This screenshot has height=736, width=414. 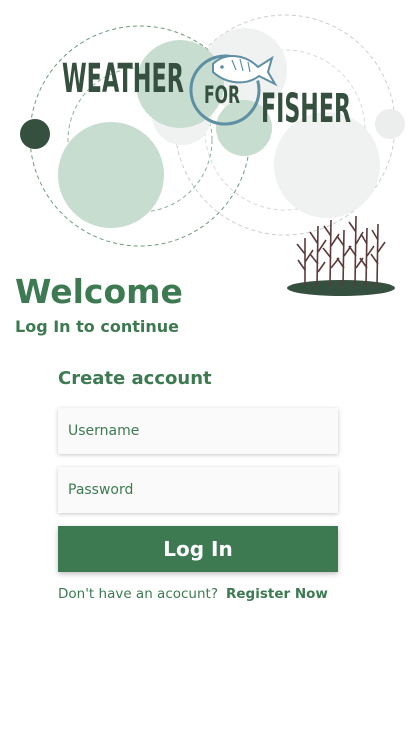 I want to click on welcome-subtitle: Log In to continue, so click(x=97, y=326).